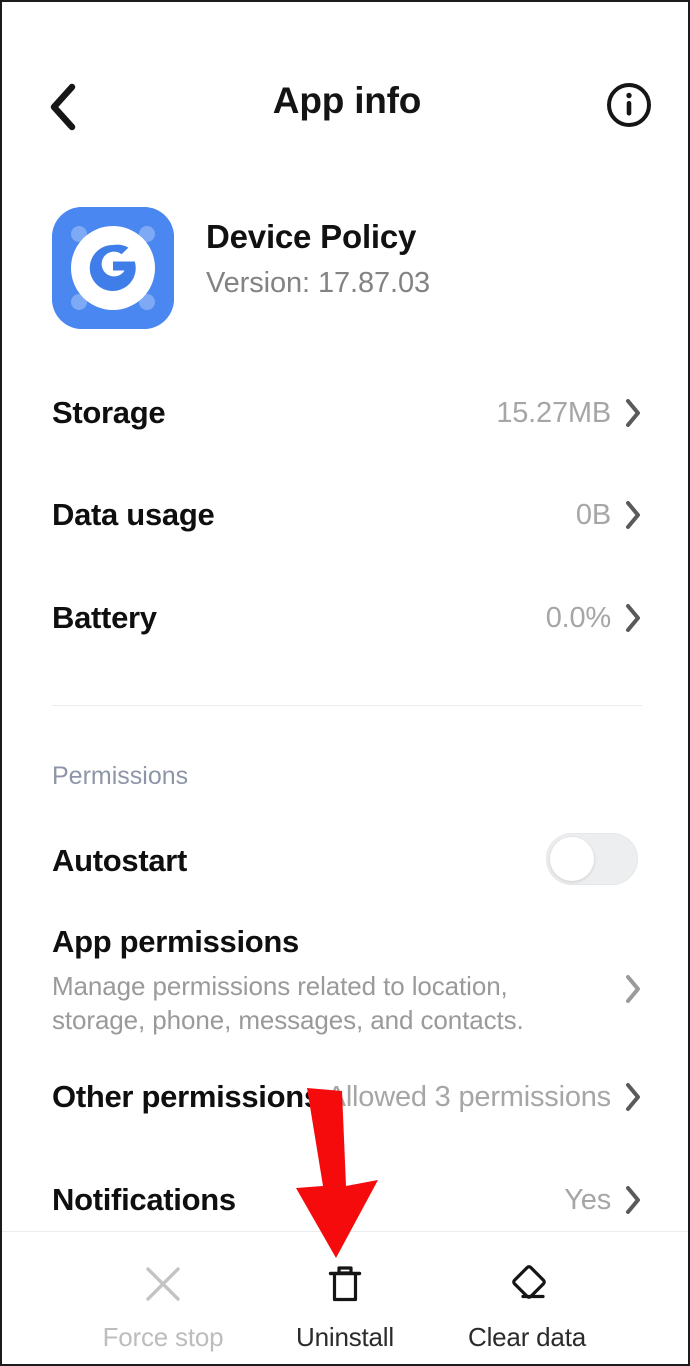 The width and height of the screenshot is (690, 1366). What do you see at coordinates (347, 515) in the screenshot?
I see `row-data-usage: Data usage 0B` at bounding box center [347, 515].